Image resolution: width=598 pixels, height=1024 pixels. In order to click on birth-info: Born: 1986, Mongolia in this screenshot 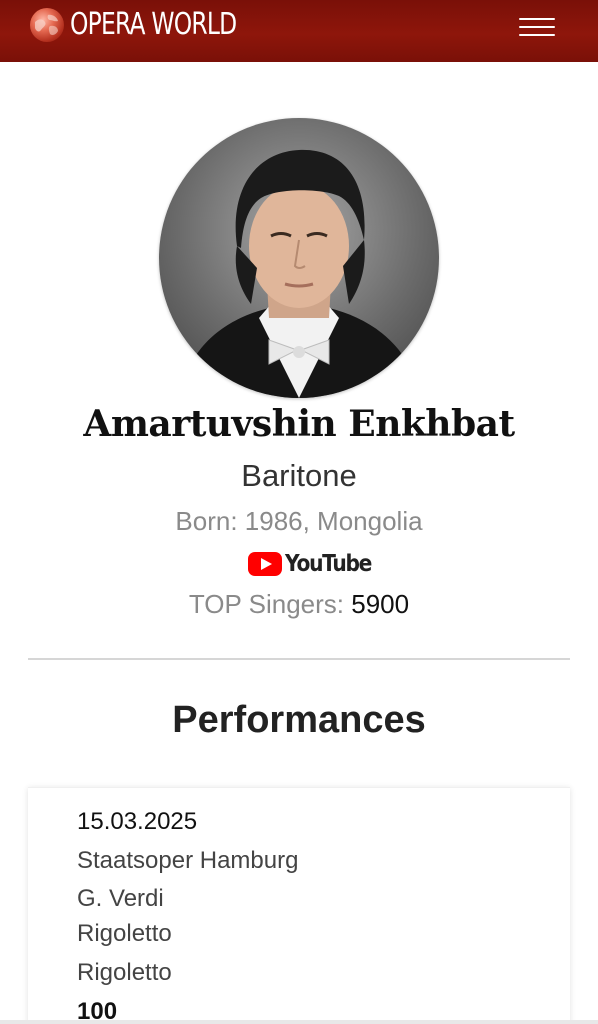, I will do `click(299, 521)`.